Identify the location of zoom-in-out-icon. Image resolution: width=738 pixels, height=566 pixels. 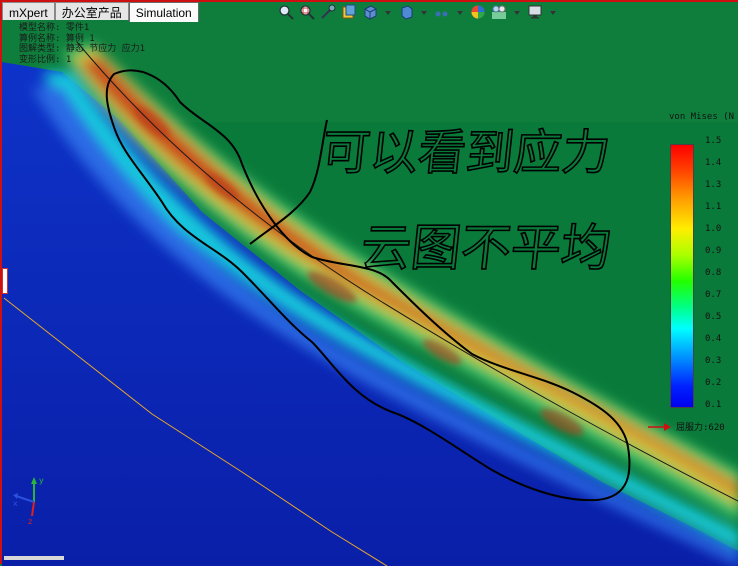
(328, 12).